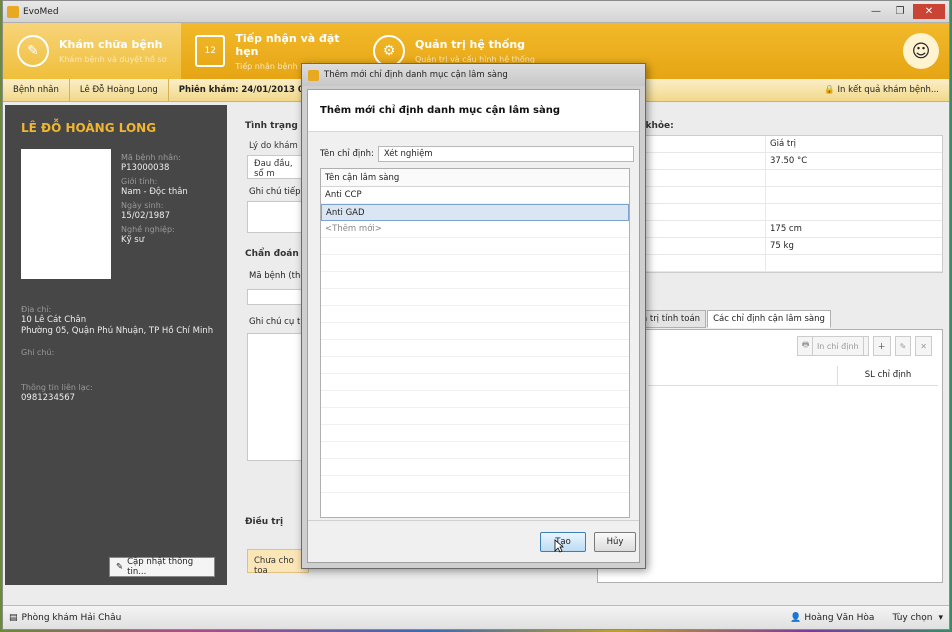 Image resolution: width=952 pixels, height=632 pixels. Describe the element at coordinates (13, 617) in the screenshot. I see `clinic-icon: ▤` at that location.